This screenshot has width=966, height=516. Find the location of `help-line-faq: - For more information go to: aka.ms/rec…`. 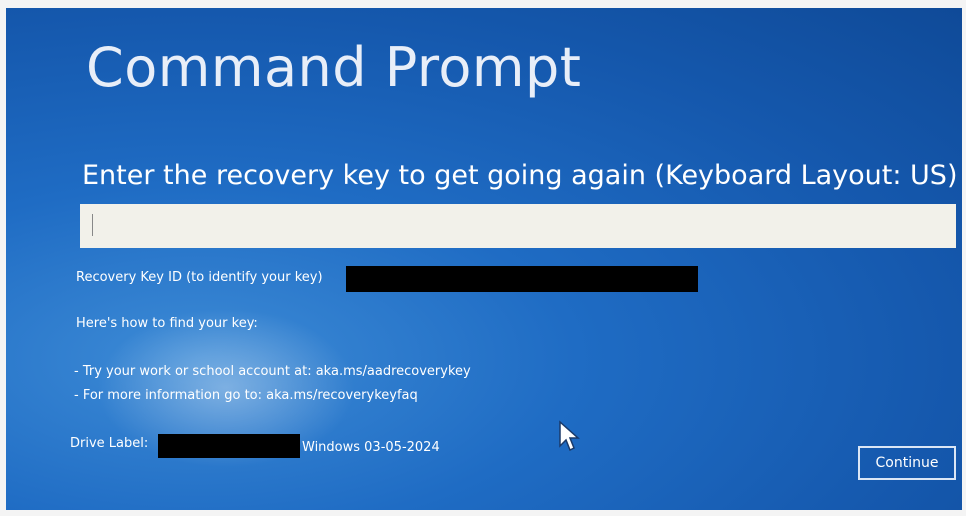

help-line-faq: - For more information go to: aka.ms/rec… is located at coordinates (246, 395).